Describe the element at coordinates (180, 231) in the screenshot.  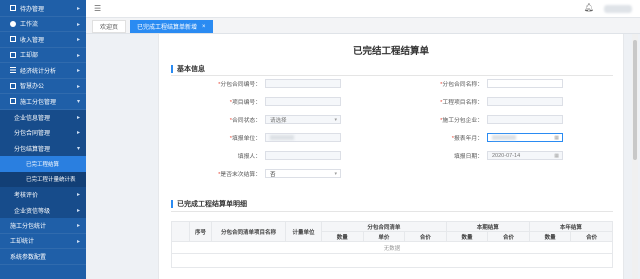
I see `select-all-column` at that location.